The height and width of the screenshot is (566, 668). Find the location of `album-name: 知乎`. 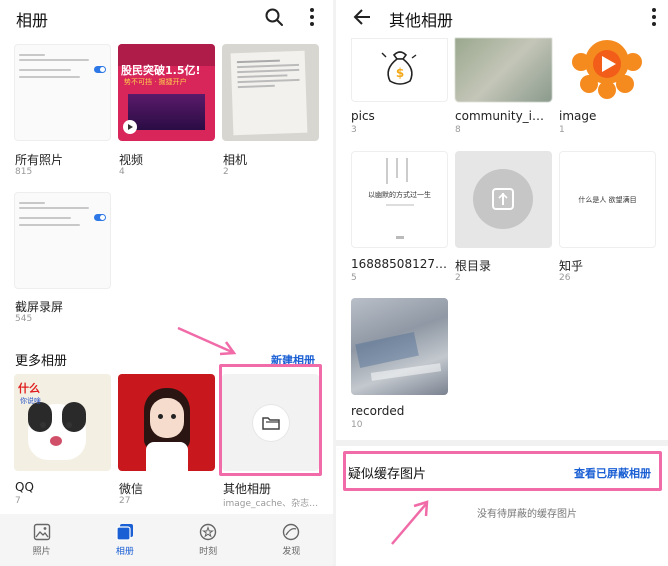

album-name: 知乎 is located at coordinates (571, 266).